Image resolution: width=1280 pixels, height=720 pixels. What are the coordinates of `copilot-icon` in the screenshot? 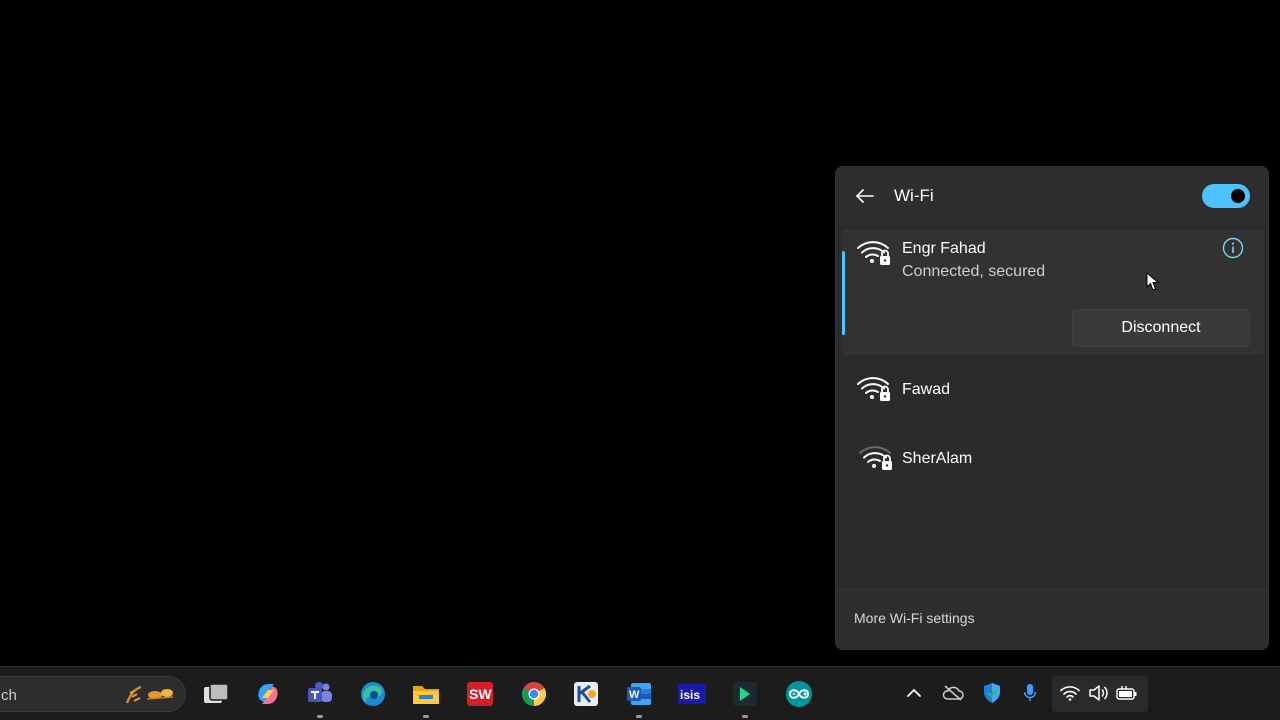 It's located at (268, 694).